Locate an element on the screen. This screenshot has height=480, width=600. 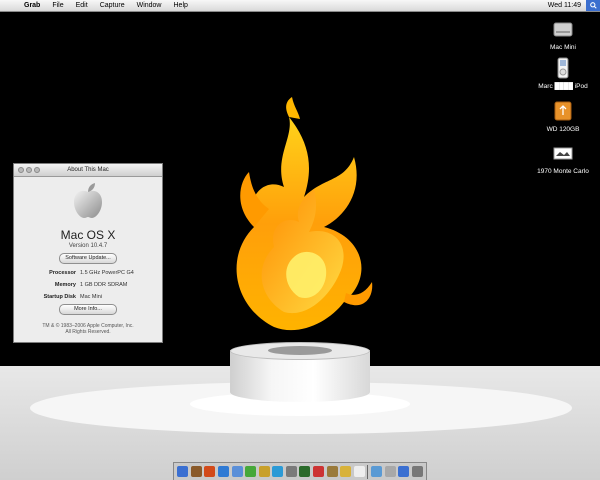
desktop-icon-label: 1970 Monte Carlo is located at coordinates (563, 171).